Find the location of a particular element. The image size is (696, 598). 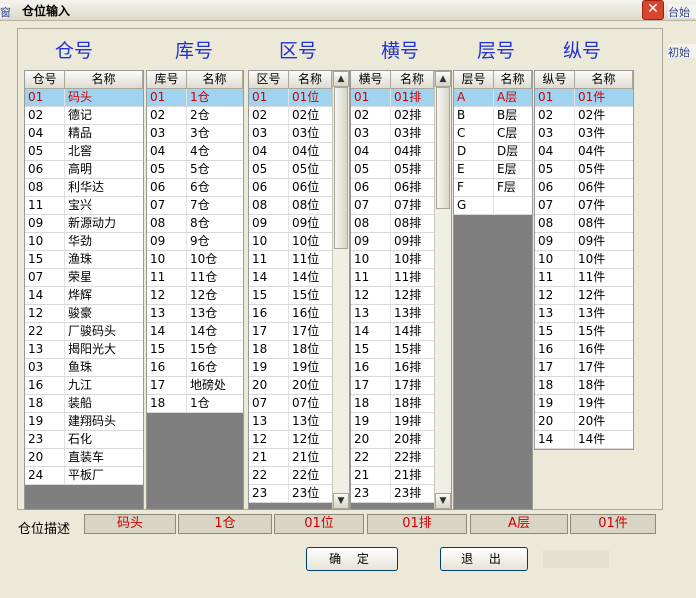

list-item: 05 北窖 is located at coordinates (84, 152).